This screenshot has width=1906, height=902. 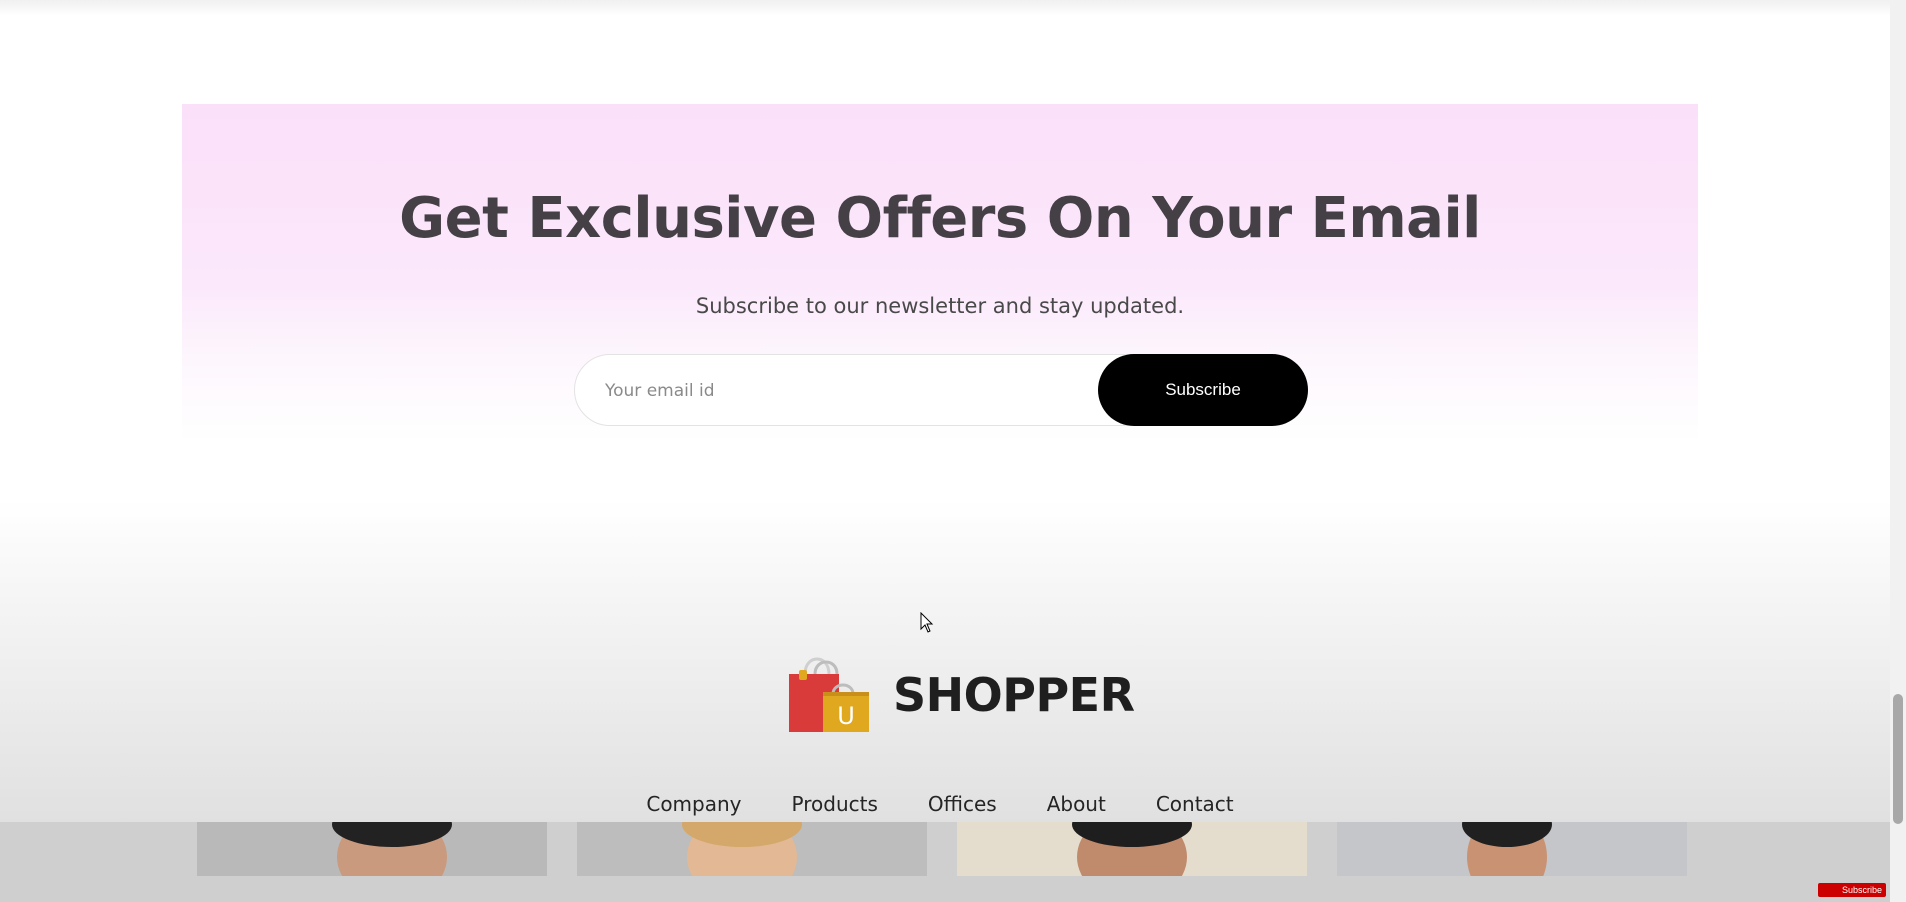 I want to click on scrollbar-thumb, so click(x=1898, y=759).